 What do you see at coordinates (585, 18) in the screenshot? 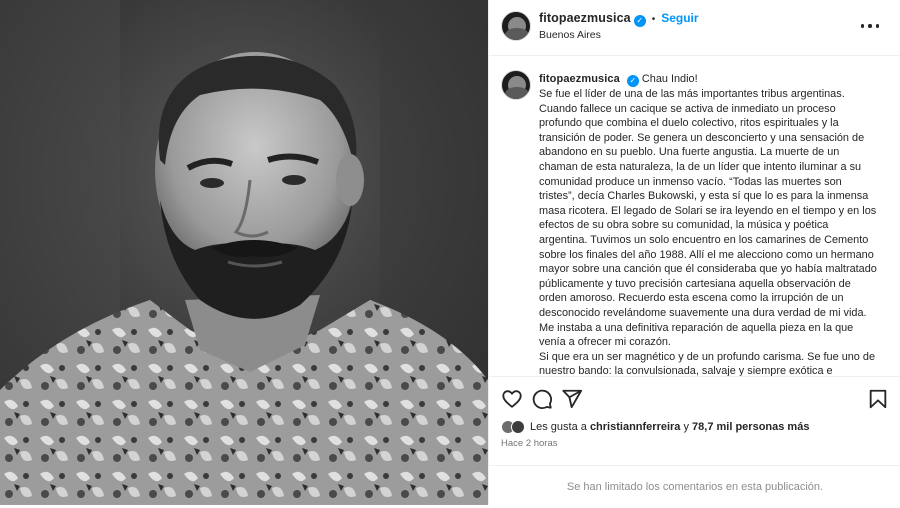
I see `username-link: fitopaezmusica` at bounding box center [585, 18].